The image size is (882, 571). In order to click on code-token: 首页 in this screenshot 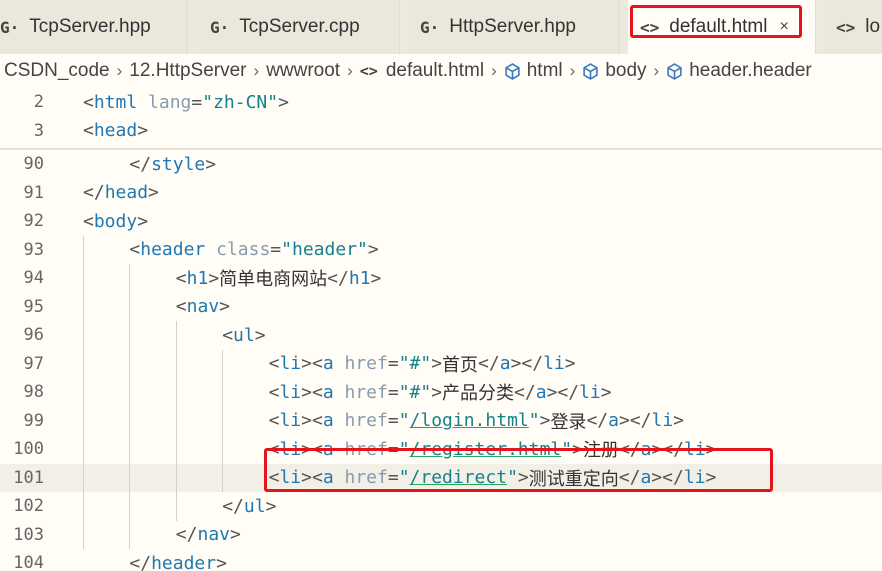, I will do `click(460, 365)`.